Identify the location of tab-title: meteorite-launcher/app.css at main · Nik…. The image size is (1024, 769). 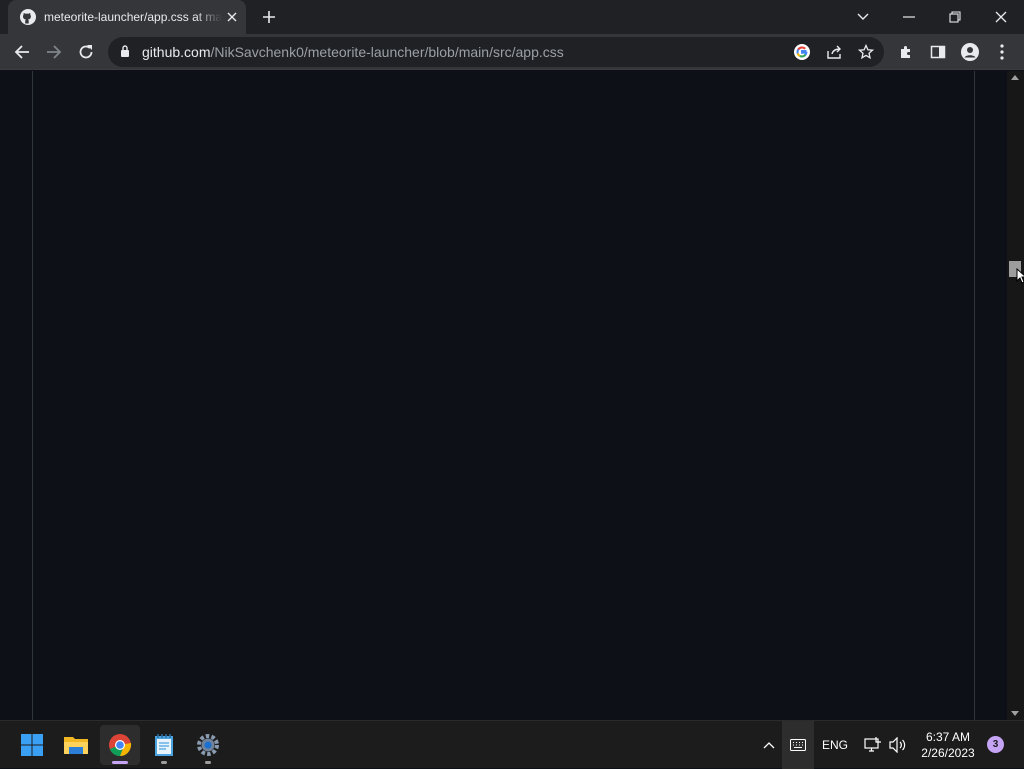
(133, 17).